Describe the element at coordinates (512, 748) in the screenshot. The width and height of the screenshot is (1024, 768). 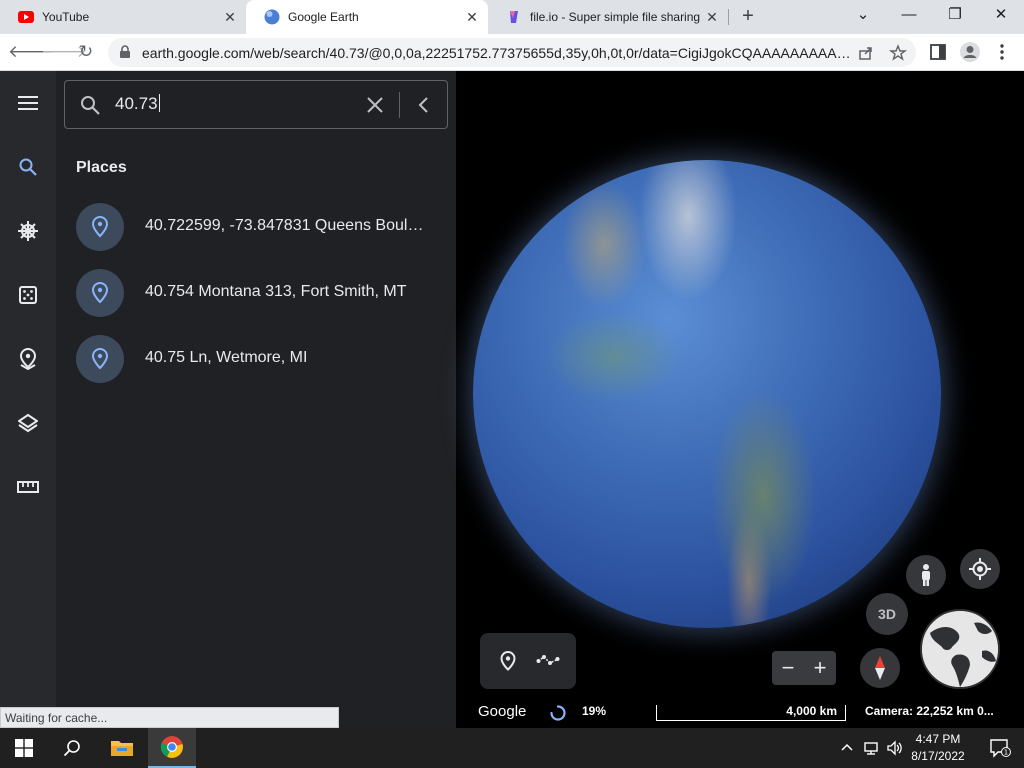
I see `windows-taskbar: 4:47 PM 8/17/2022 1` at that location.